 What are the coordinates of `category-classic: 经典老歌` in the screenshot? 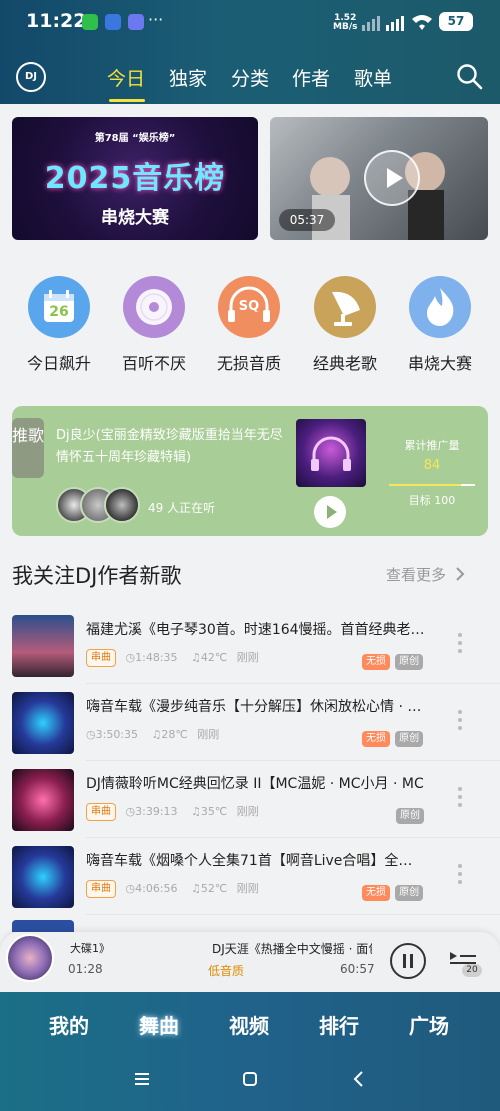 It's located at (345, 325).